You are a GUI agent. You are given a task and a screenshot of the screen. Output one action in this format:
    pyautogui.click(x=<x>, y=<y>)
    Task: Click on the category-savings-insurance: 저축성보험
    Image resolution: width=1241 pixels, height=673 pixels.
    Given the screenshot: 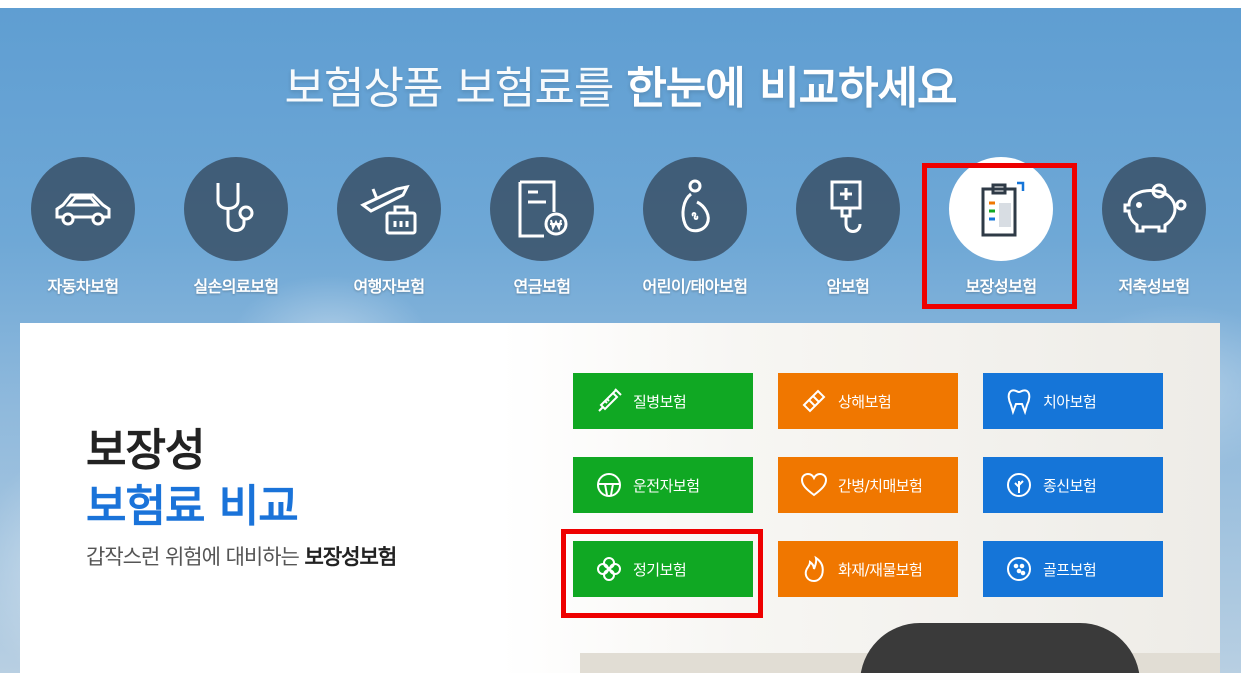 What is the action you would take?
    pyautogui.click(x=1154, y=227)
    